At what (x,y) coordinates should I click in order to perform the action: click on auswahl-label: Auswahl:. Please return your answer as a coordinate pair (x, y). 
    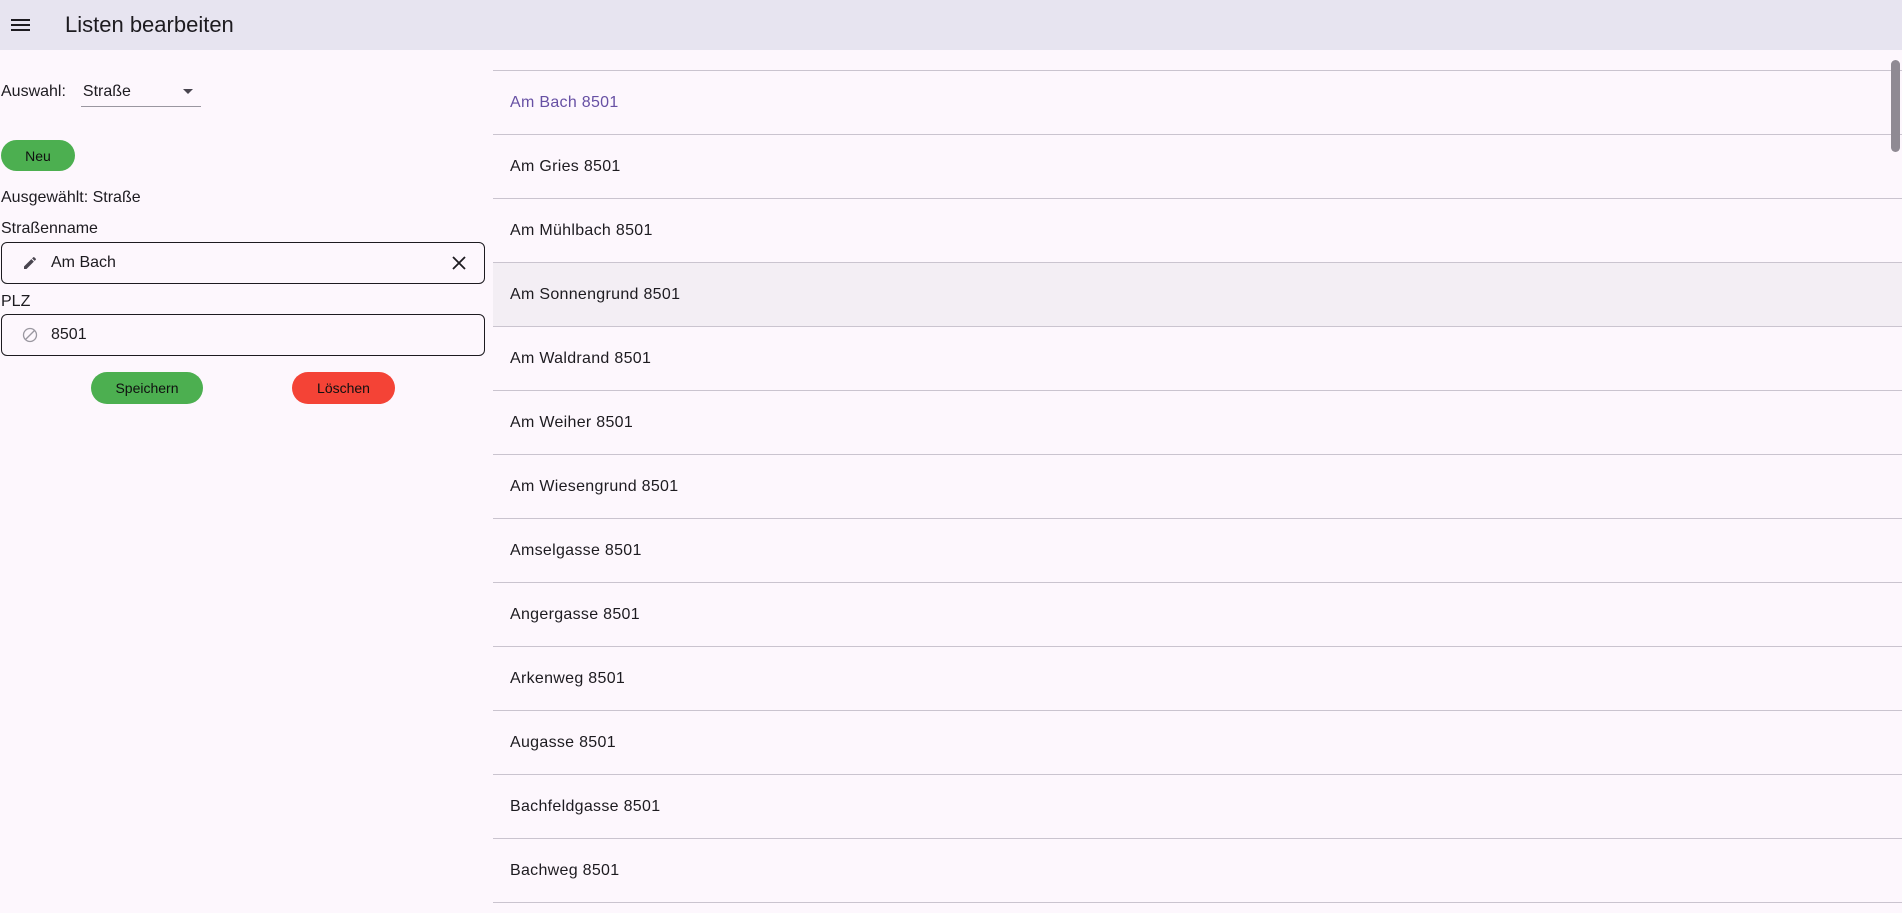
    Looking at the image, I should click on (33, 91).